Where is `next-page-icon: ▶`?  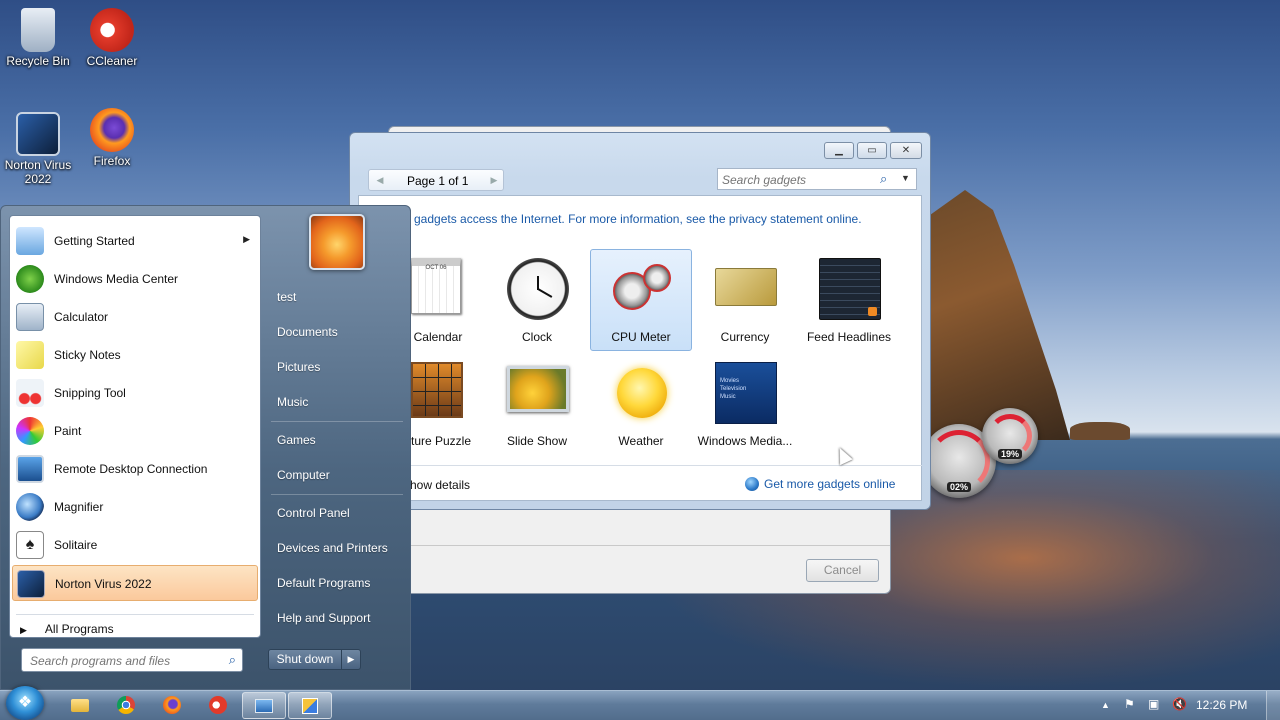 next-page-icon: ▶ is located at coordinates (494, 180).